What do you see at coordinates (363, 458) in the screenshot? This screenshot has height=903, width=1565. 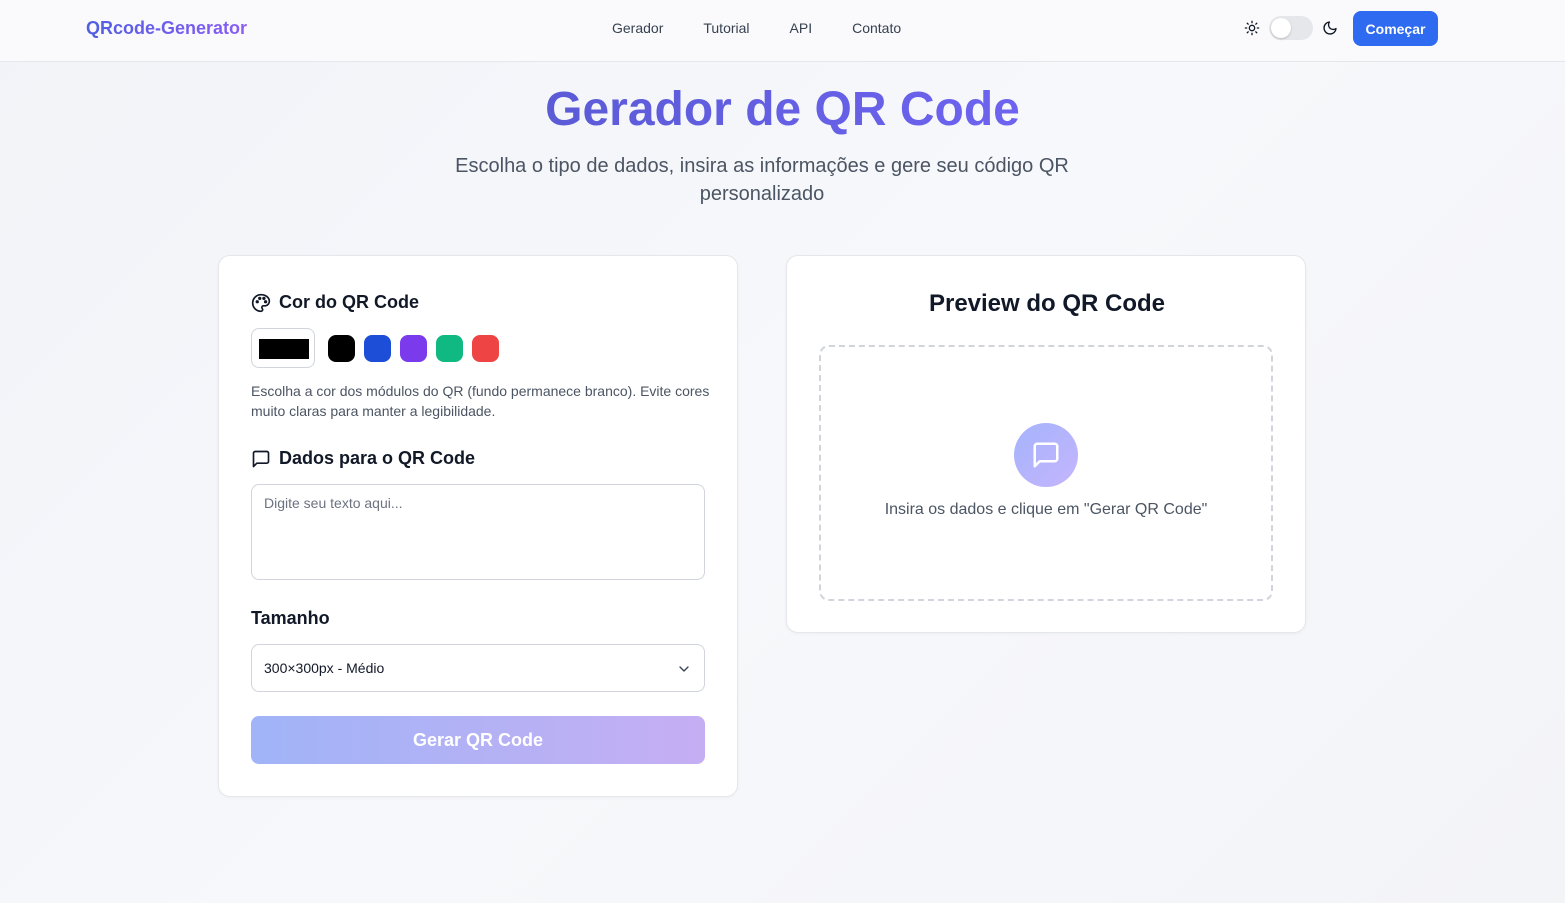 I see `data-section-title: Dados para o QR Code` at bounding box center [363, 458].